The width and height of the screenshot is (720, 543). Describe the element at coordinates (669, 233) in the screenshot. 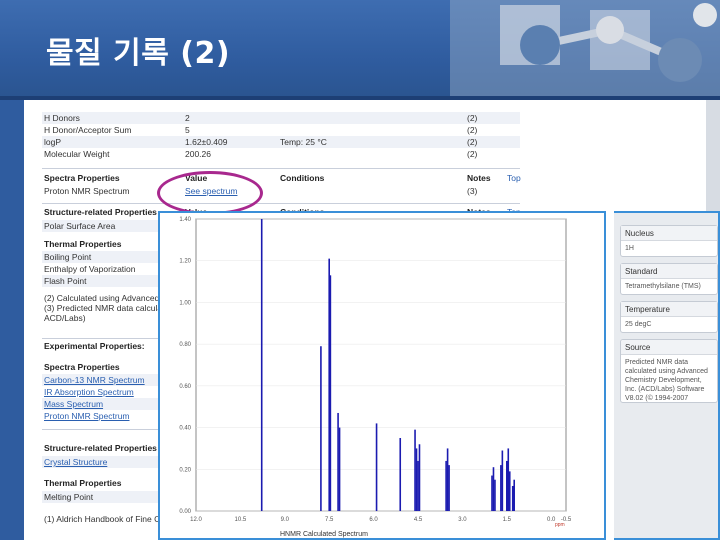

I see `nucleus-heading: Nucleus` at that location.